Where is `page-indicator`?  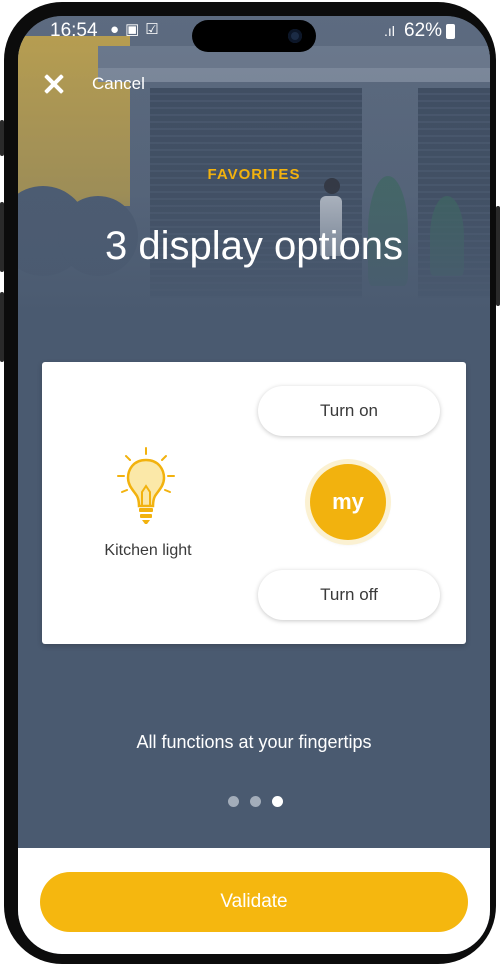 page-indicator is located at coordinates (256, 802).